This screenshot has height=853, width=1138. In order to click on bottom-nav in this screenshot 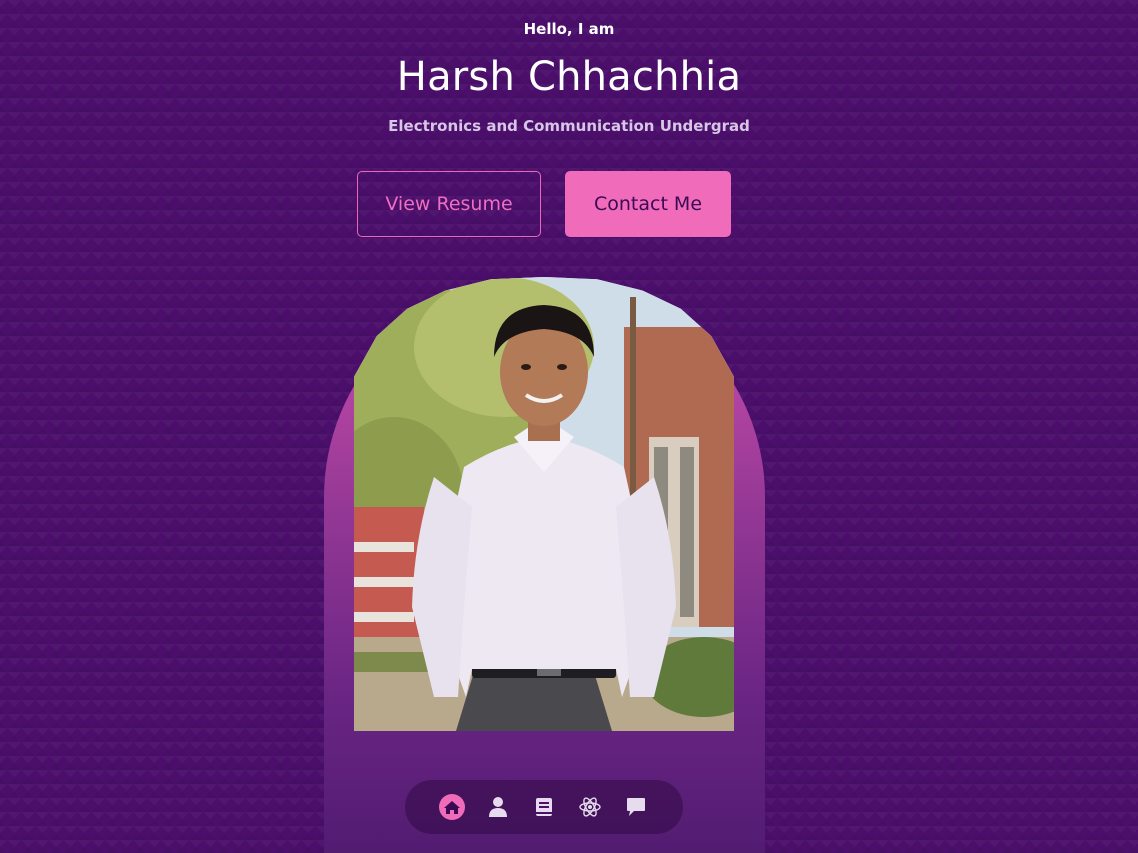, I will do `click(544, 807)`.